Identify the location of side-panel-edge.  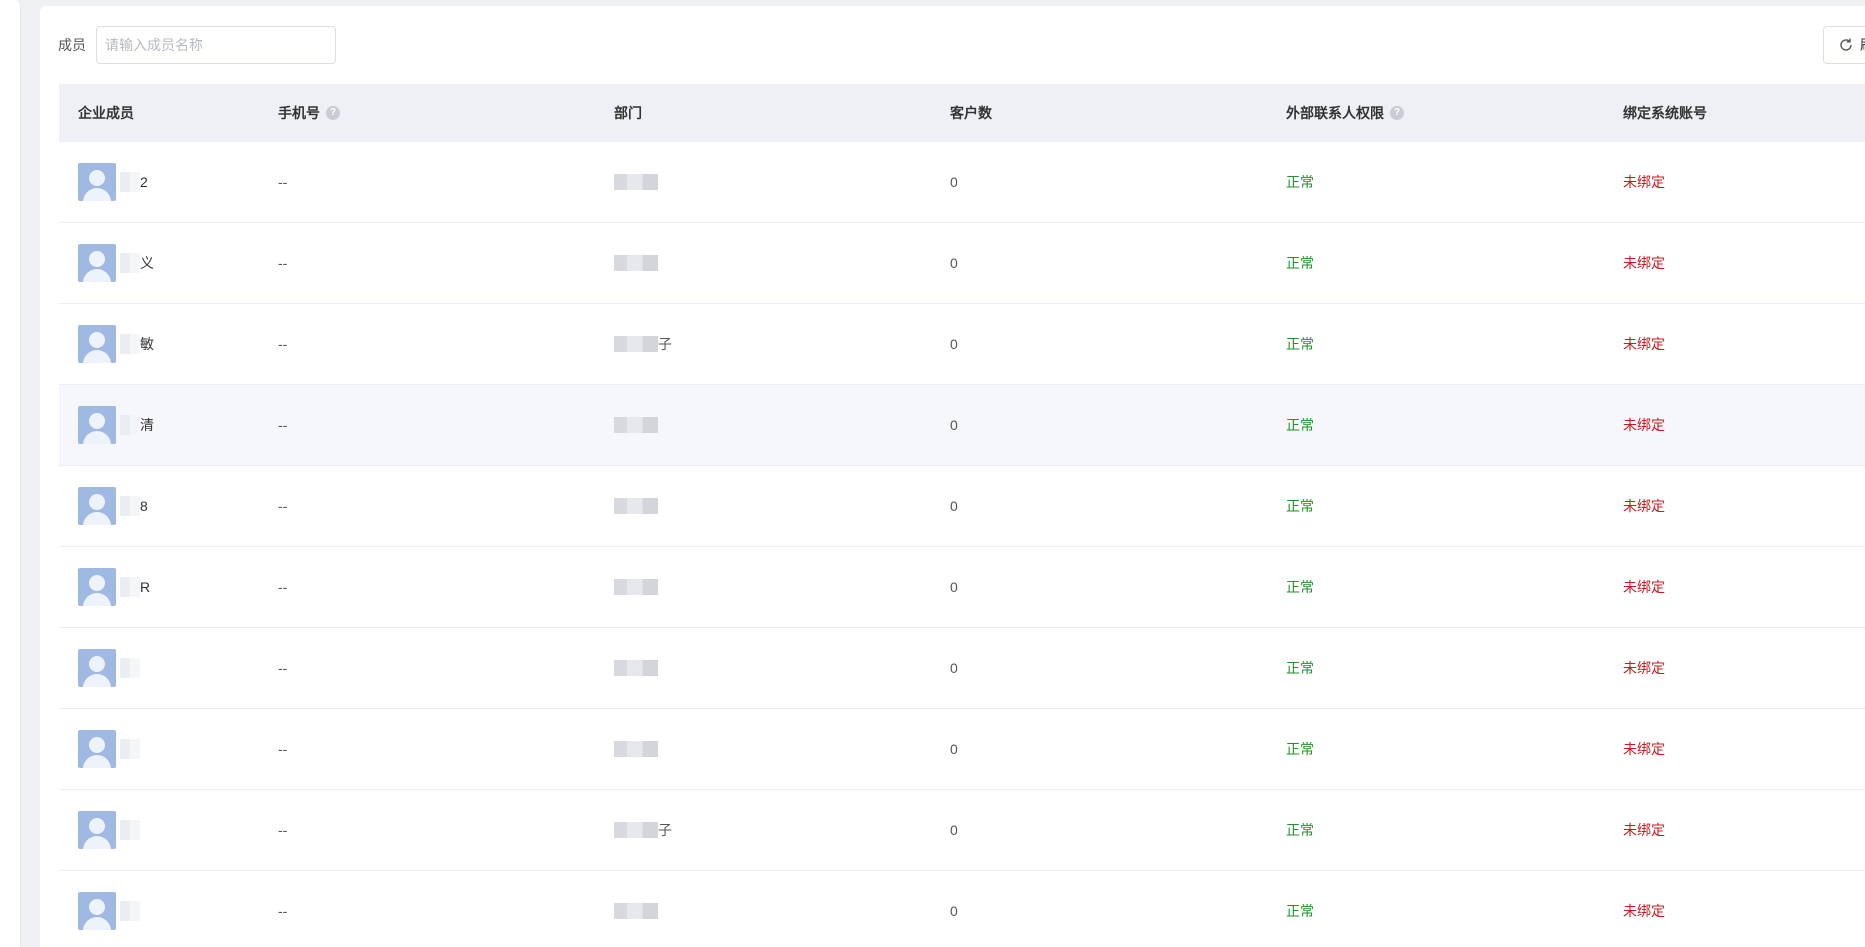
(10, 473).